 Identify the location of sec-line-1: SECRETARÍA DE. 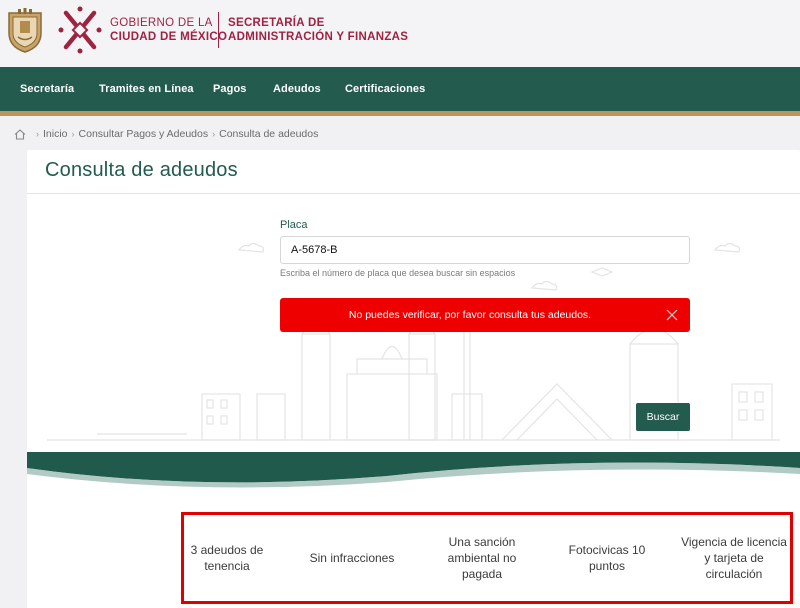
(276, 23).